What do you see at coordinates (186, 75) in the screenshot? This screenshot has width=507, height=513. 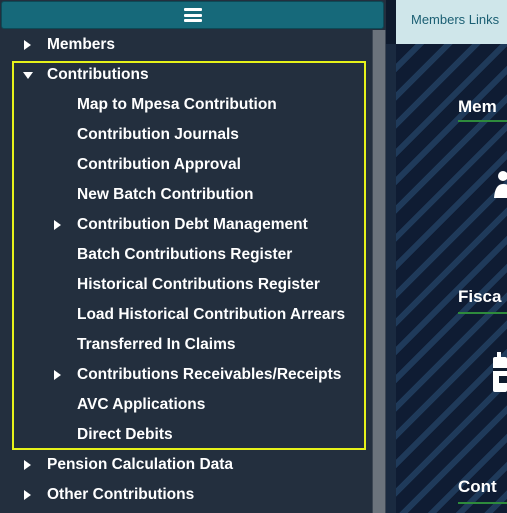 I see `sidebar-item-contributions: Contributions` at bounding box center [186, 75].